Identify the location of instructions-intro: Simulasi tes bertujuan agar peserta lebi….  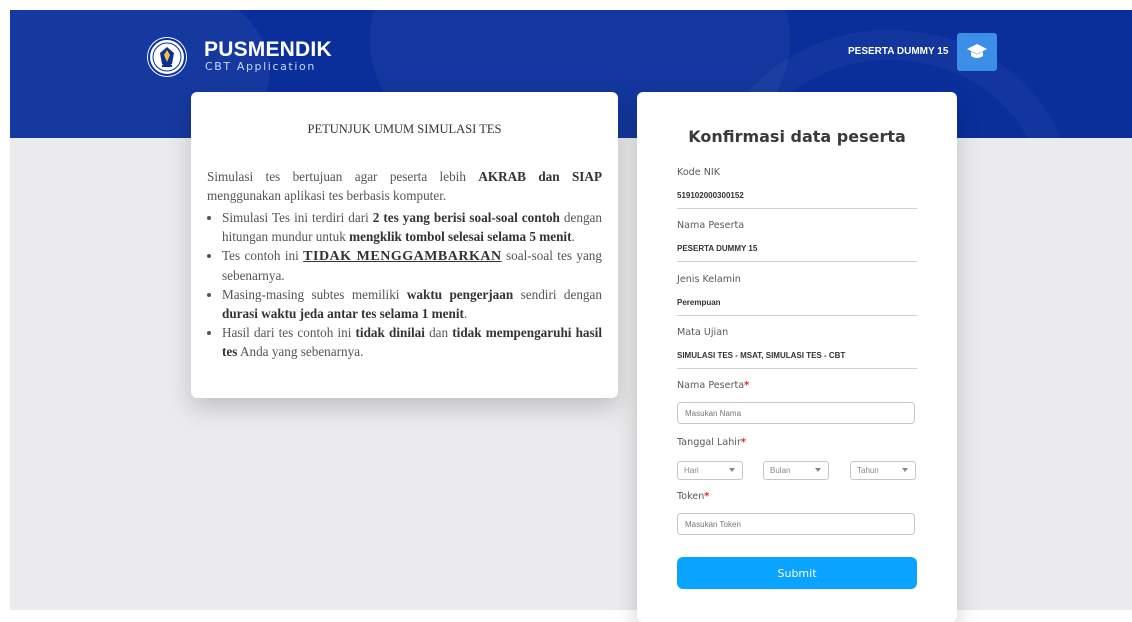
(405, 186).